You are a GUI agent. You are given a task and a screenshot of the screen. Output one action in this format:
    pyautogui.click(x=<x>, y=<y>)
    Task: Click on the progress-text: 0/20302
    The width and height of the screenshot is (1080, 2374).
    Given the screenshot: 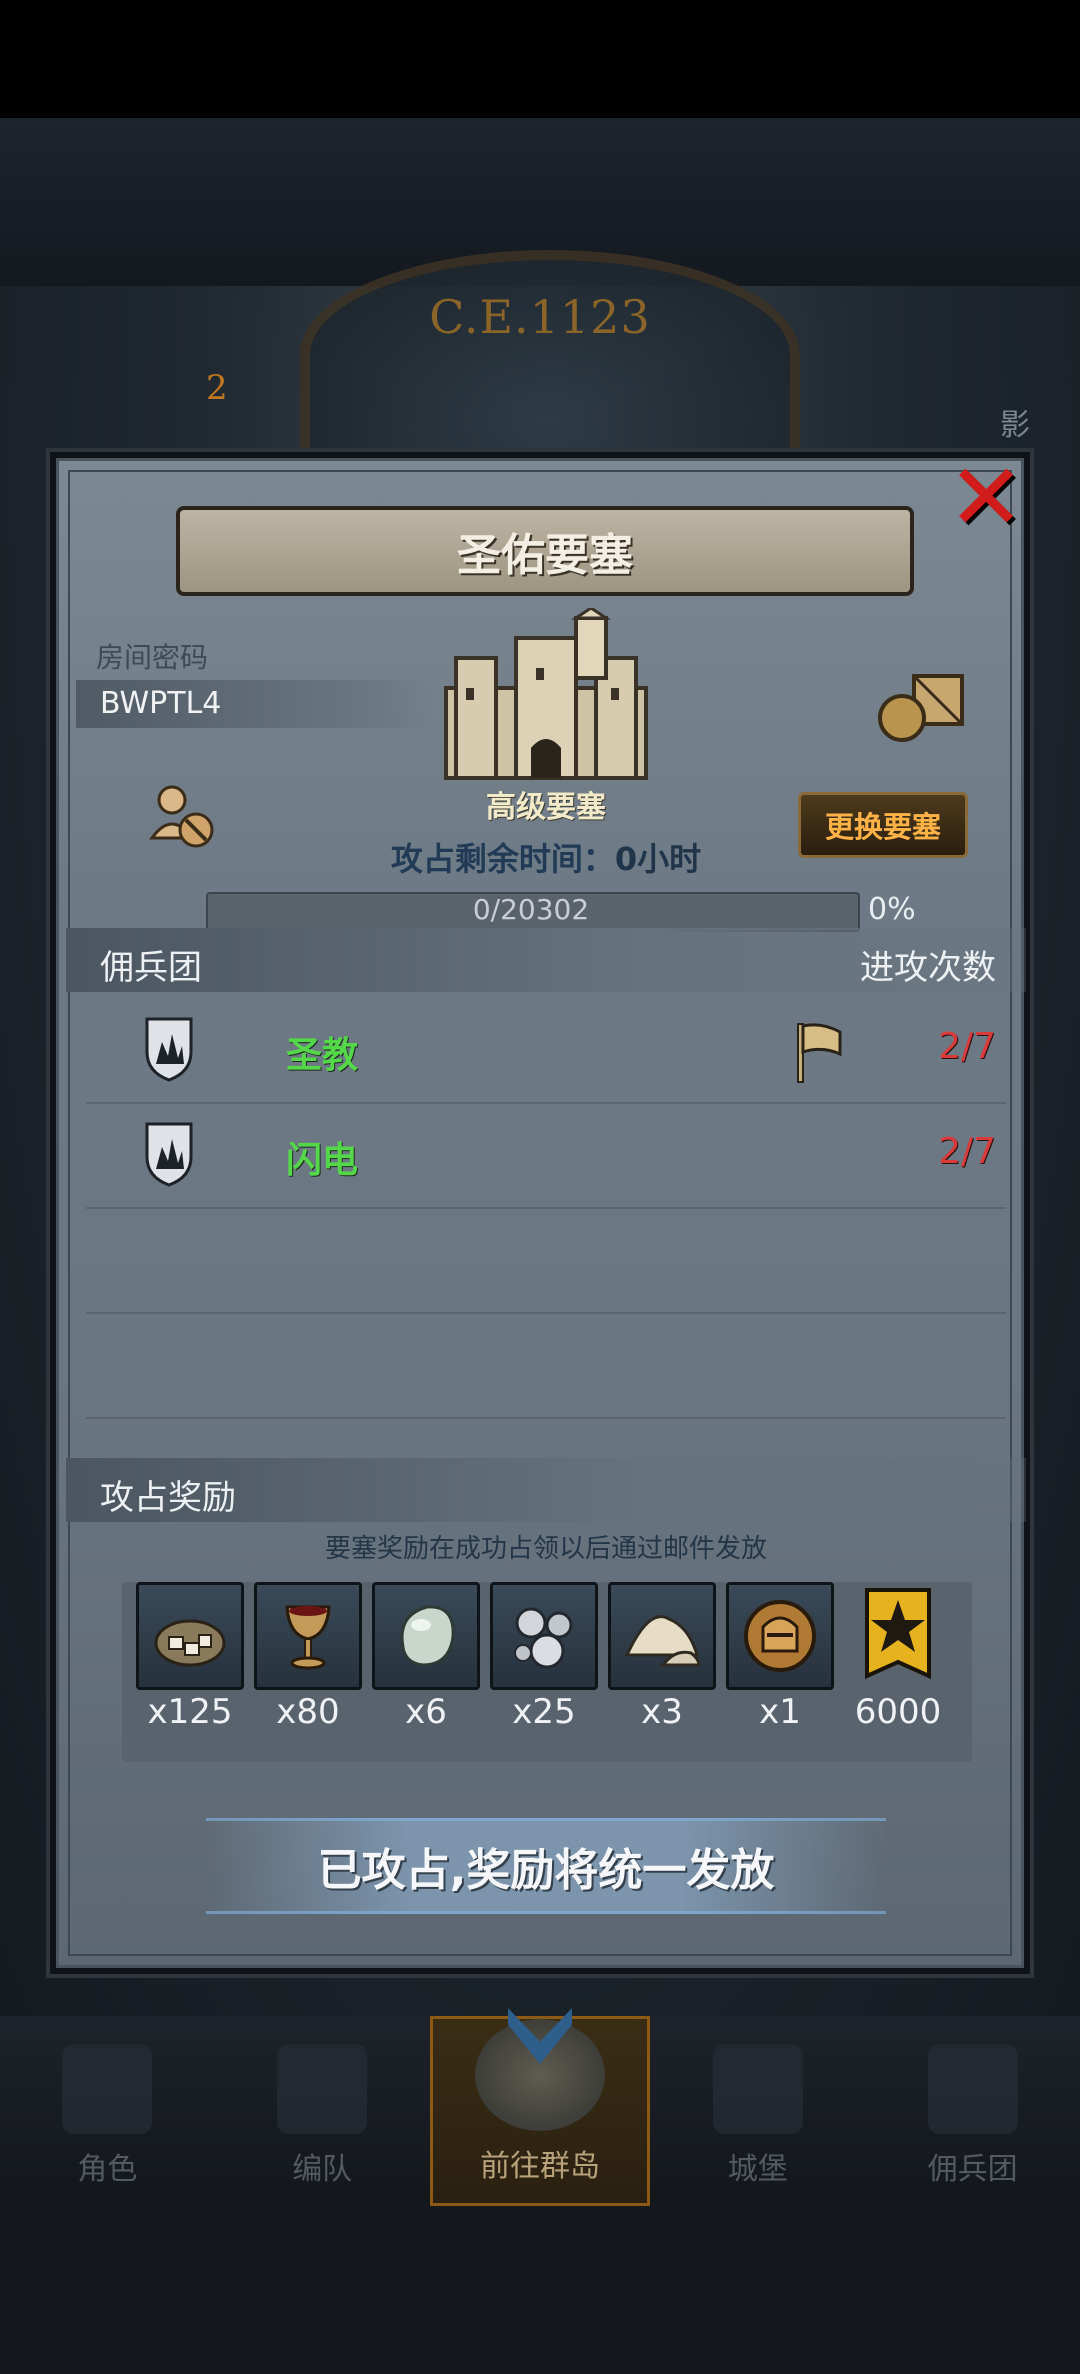 What is the action you would take?
    pyautogui.click(x=531, y=909)
    